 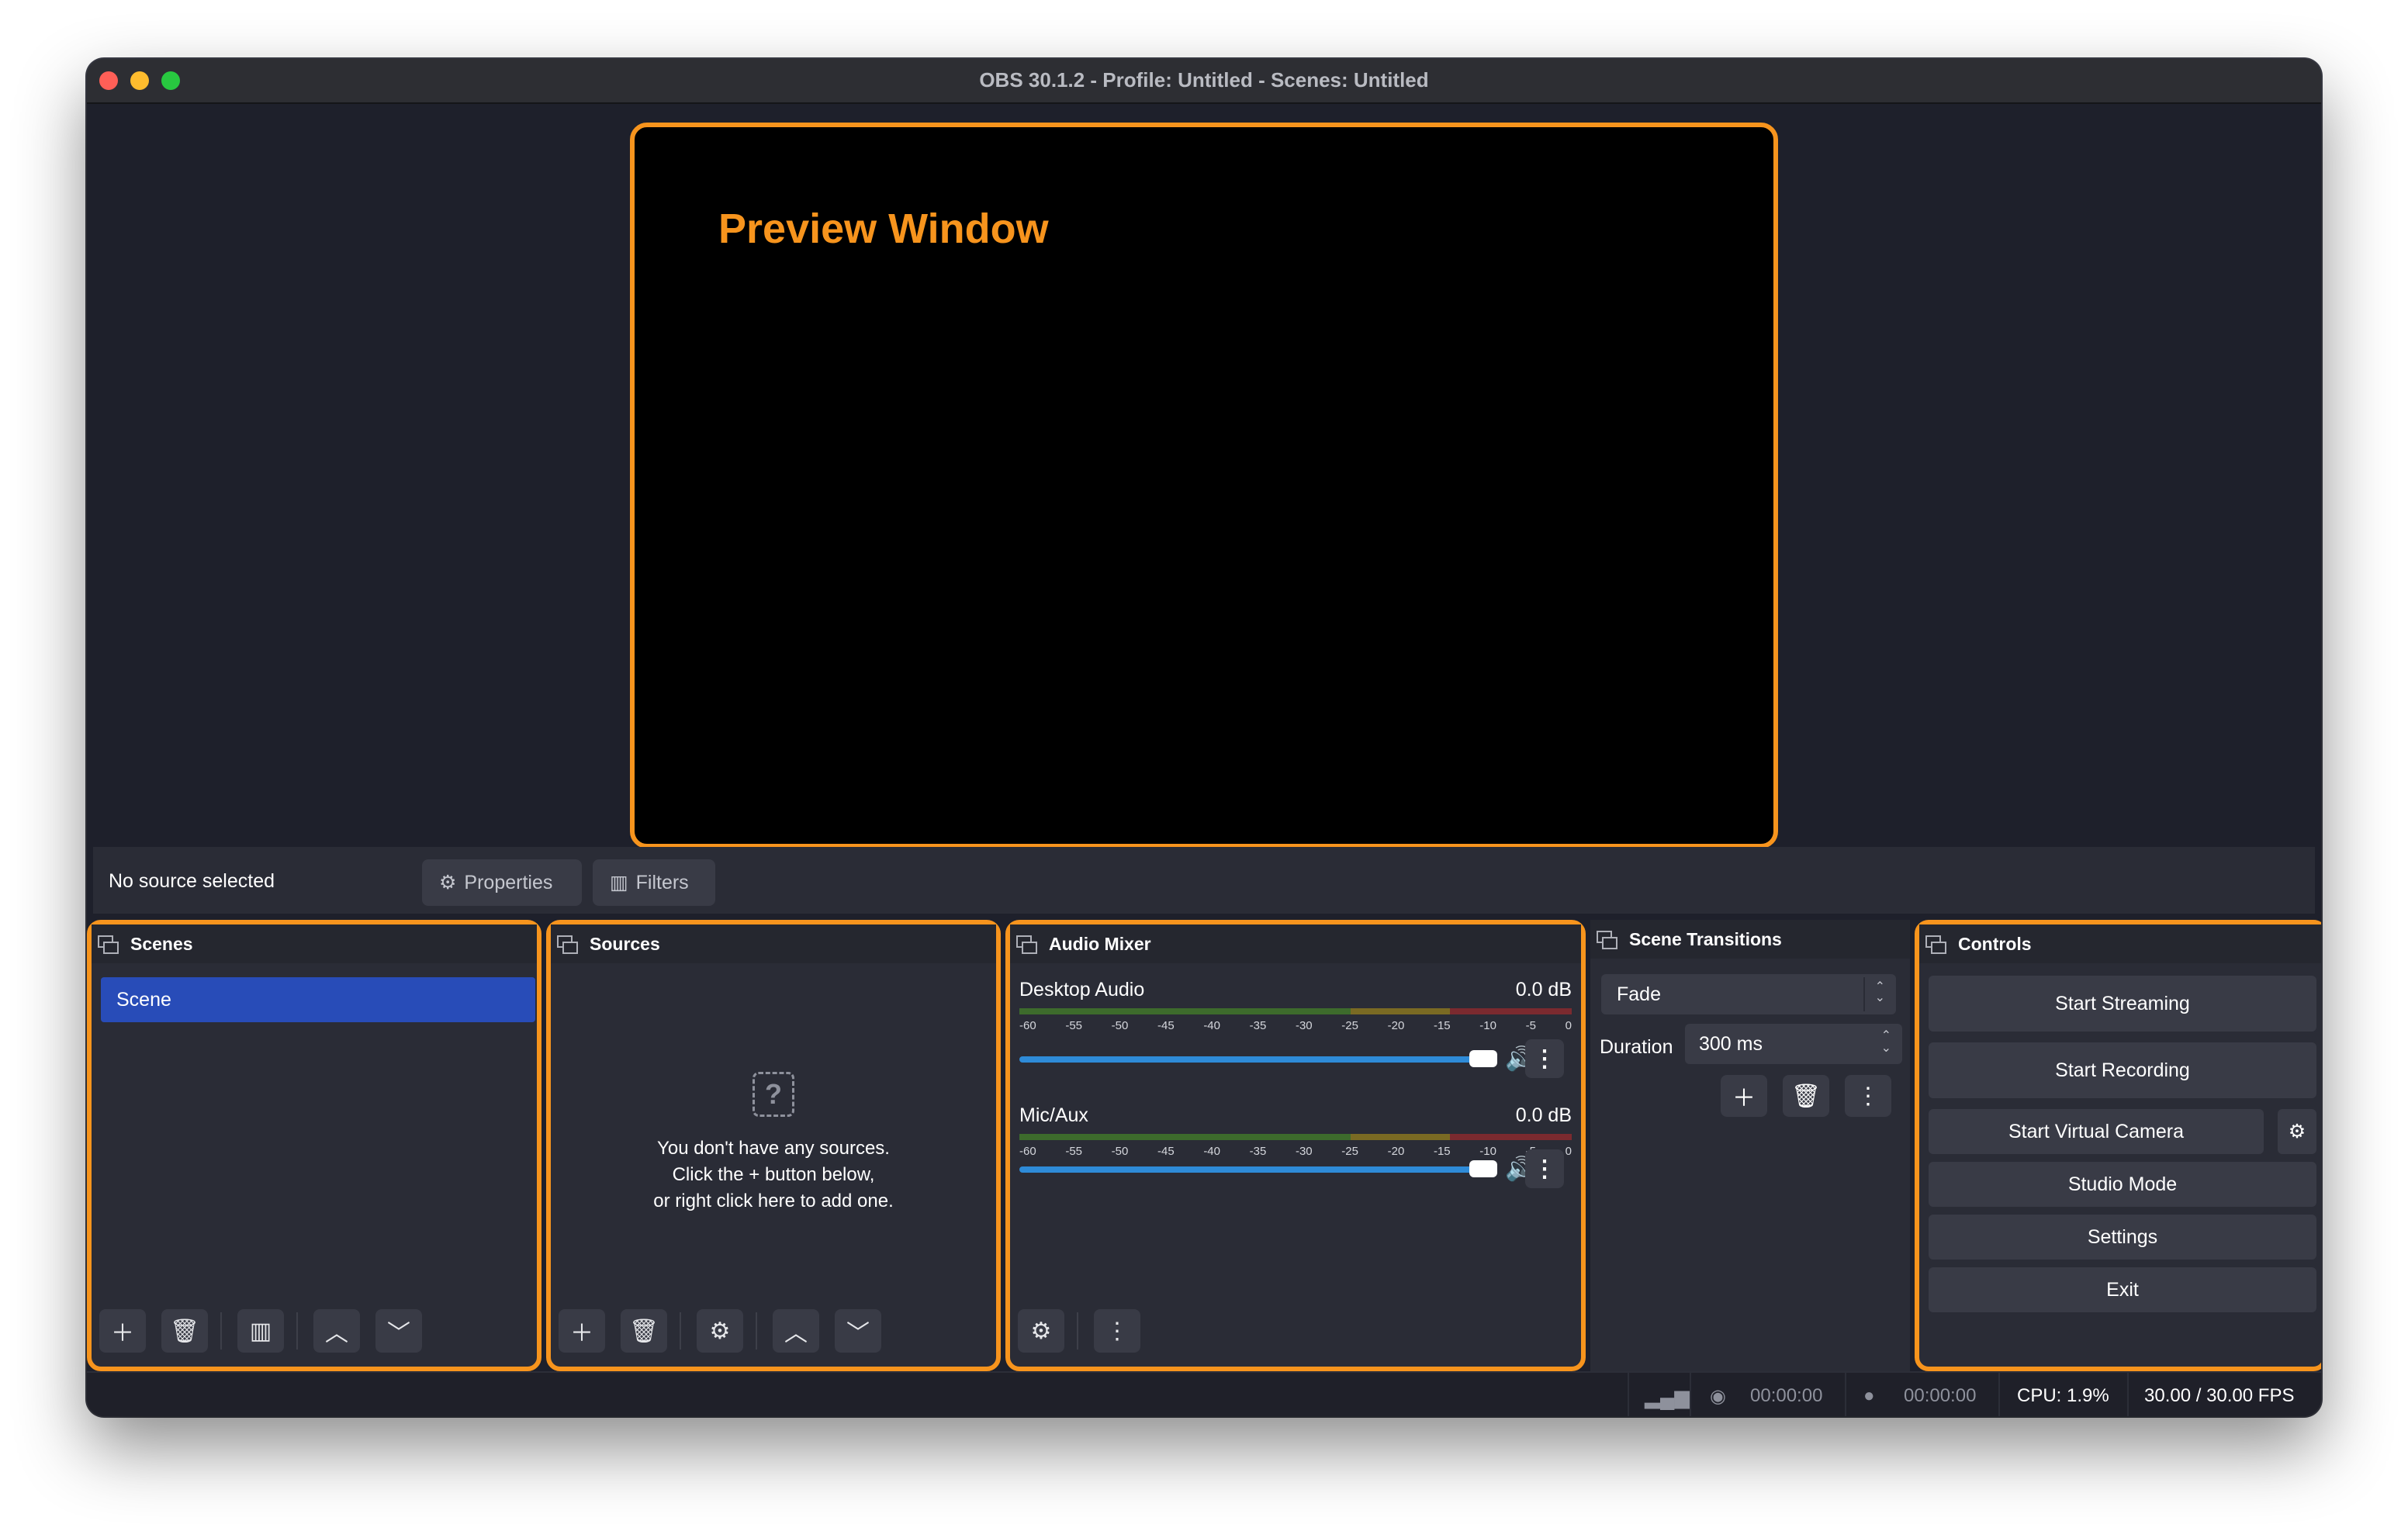 What do you see at coordinates (654, 882) in the screenshot?
I see `filters-button: ▥ Filters` at bounding box center [654, 882].